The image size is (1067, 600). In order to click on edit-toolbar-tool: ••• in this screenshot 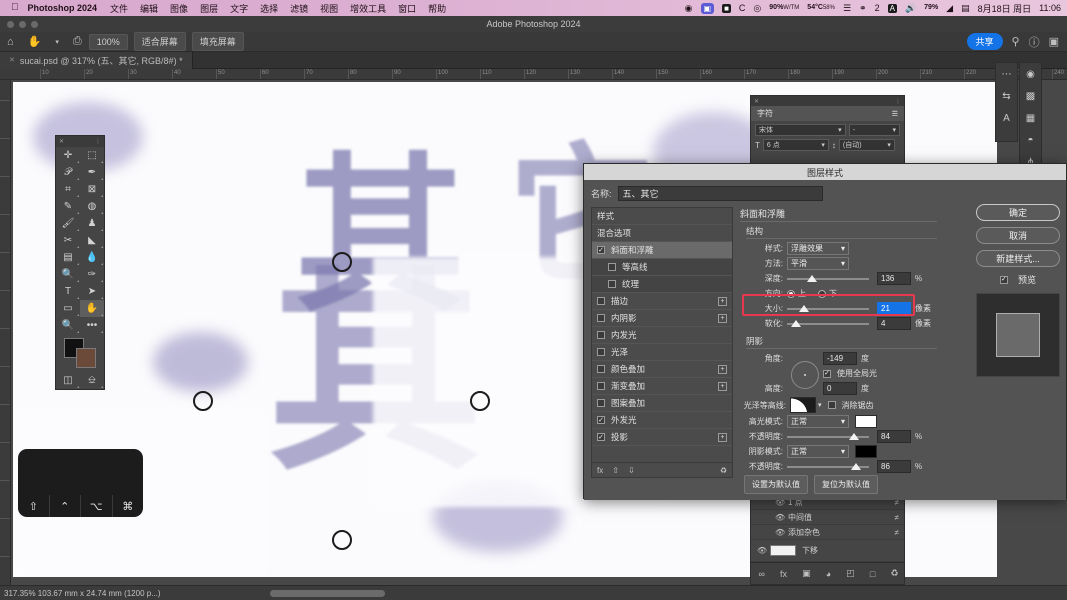, I will do `click(92, 325)`.